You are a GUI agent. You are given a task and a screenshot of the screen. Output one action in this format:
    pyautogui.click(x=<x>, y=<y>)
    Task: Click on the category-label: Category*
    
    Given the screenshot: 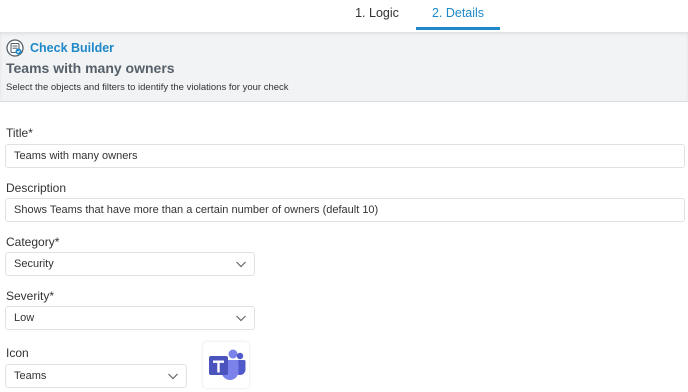 What is the action you would take?
    pyautogui.click(x=33, y=242)
    